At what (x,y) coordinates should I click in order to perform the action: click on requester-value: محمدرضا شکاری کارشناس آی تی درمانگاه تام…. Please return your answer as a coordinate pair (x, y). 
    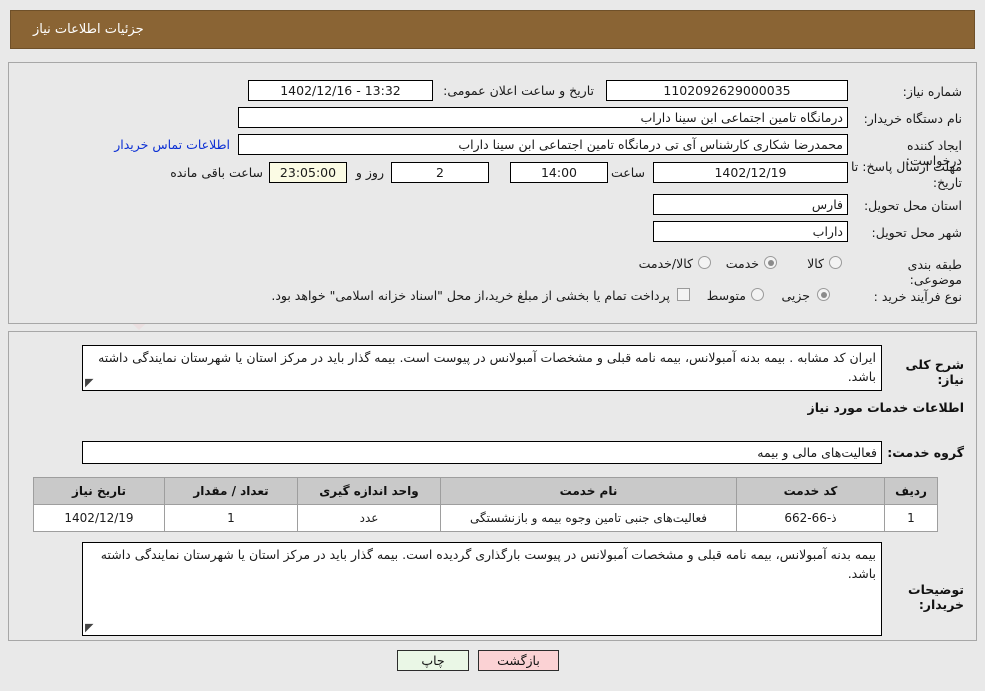
    Looking at the image, I should click on (543, 144).